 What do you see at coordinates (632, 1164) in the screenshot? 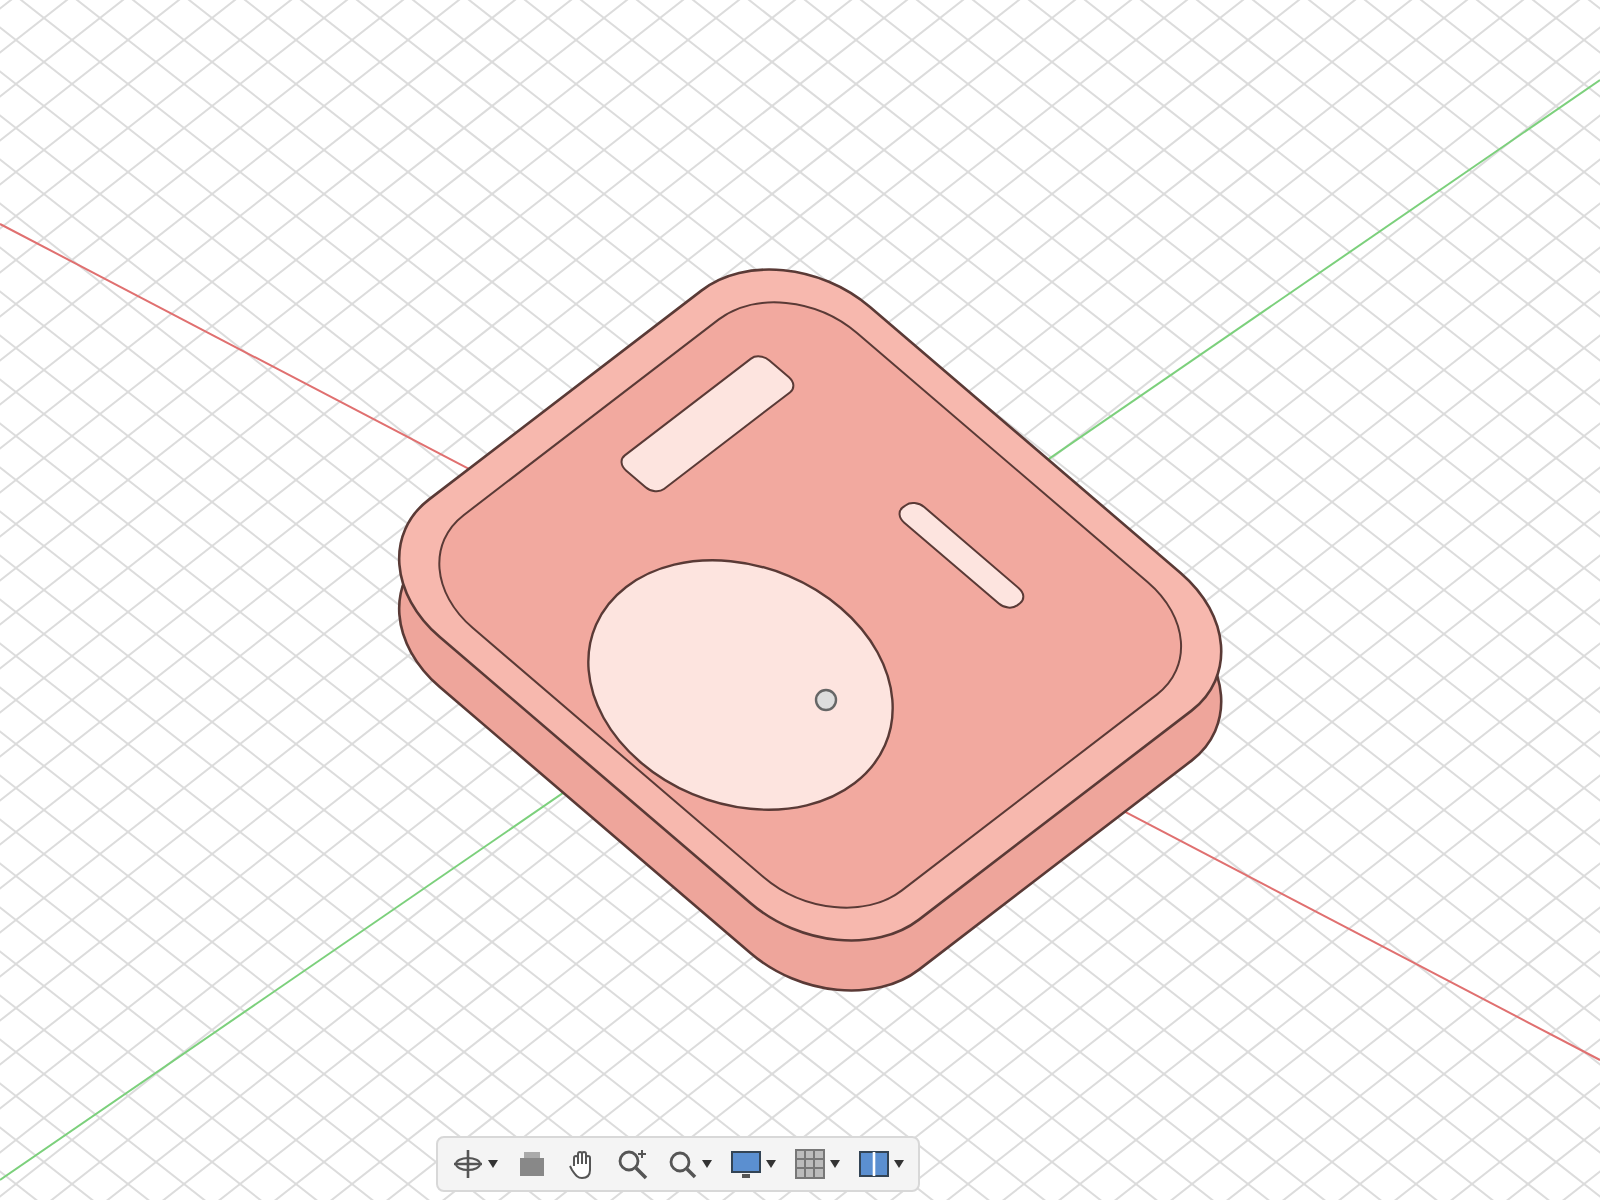
I see `zoom-plus-icon` at bounding box center [632, 1164].